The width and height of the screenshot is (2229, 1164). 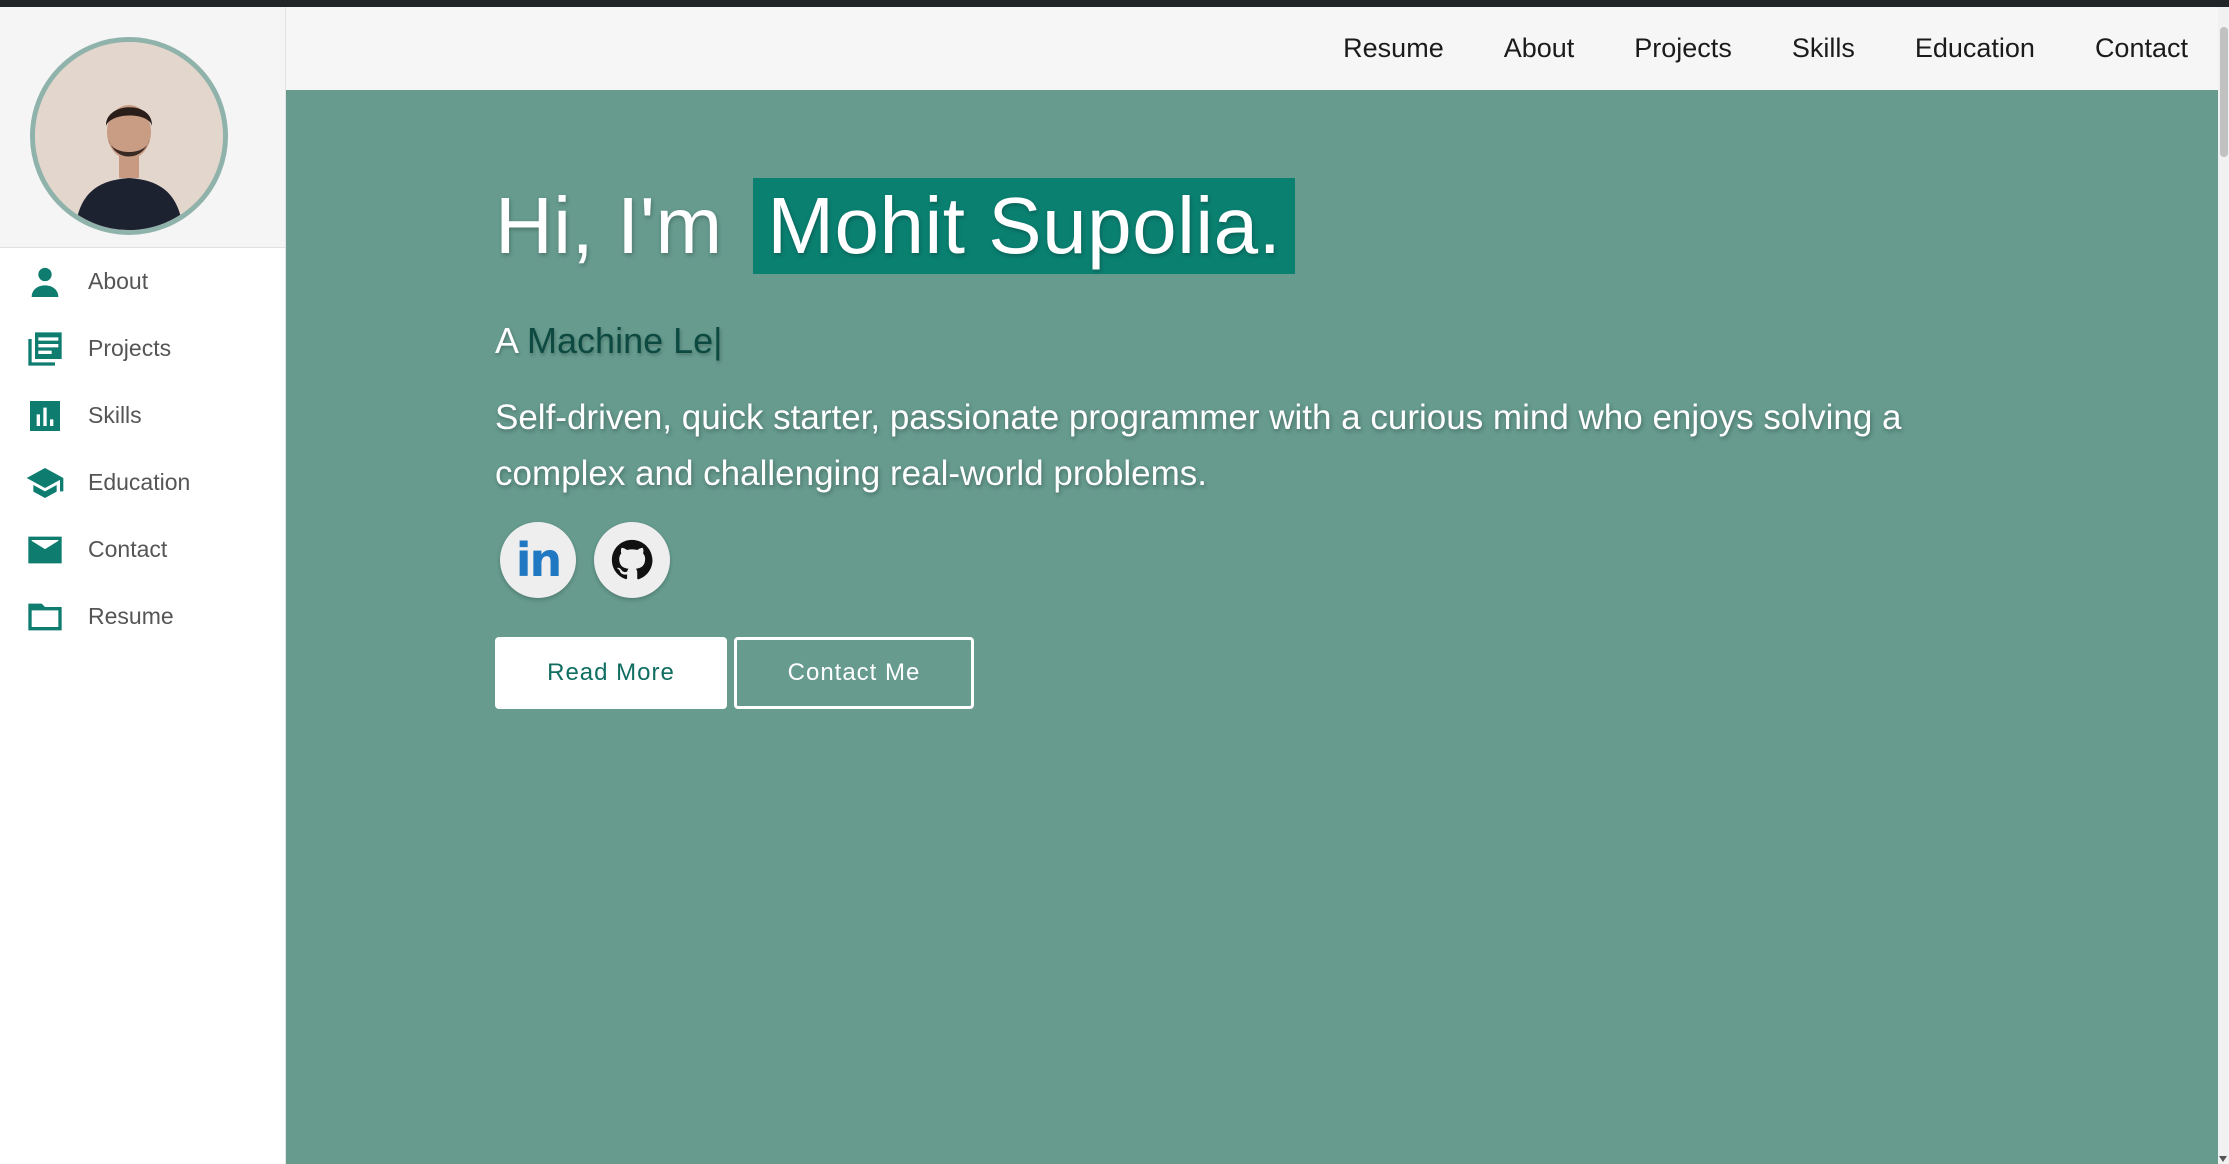 What do you see at coordinates (2224, 92) in the screenshot?
I see `scrollbar-thumb` at bounding box center [2224, 92].